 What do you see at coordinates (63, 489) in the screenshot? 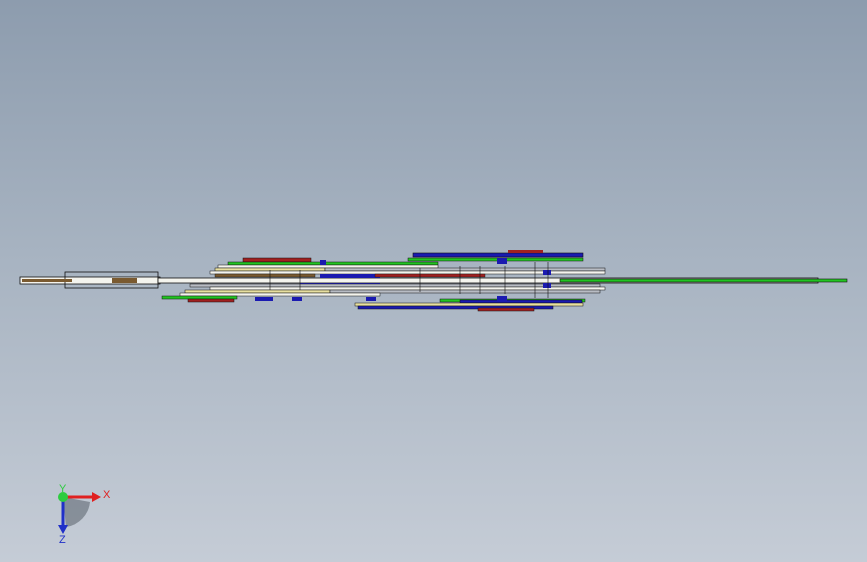
I see `y-axis-label: Y` at bounding box center [63, 489].